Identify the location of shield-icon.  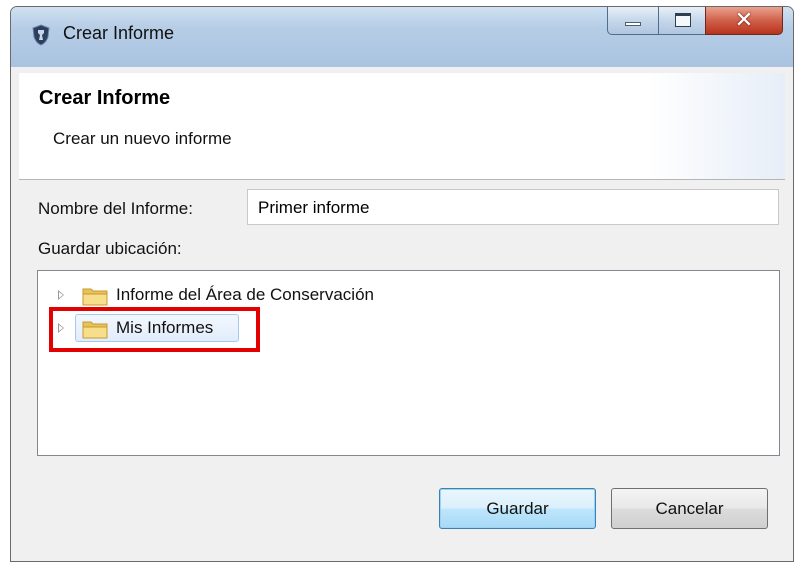
(41, 35).